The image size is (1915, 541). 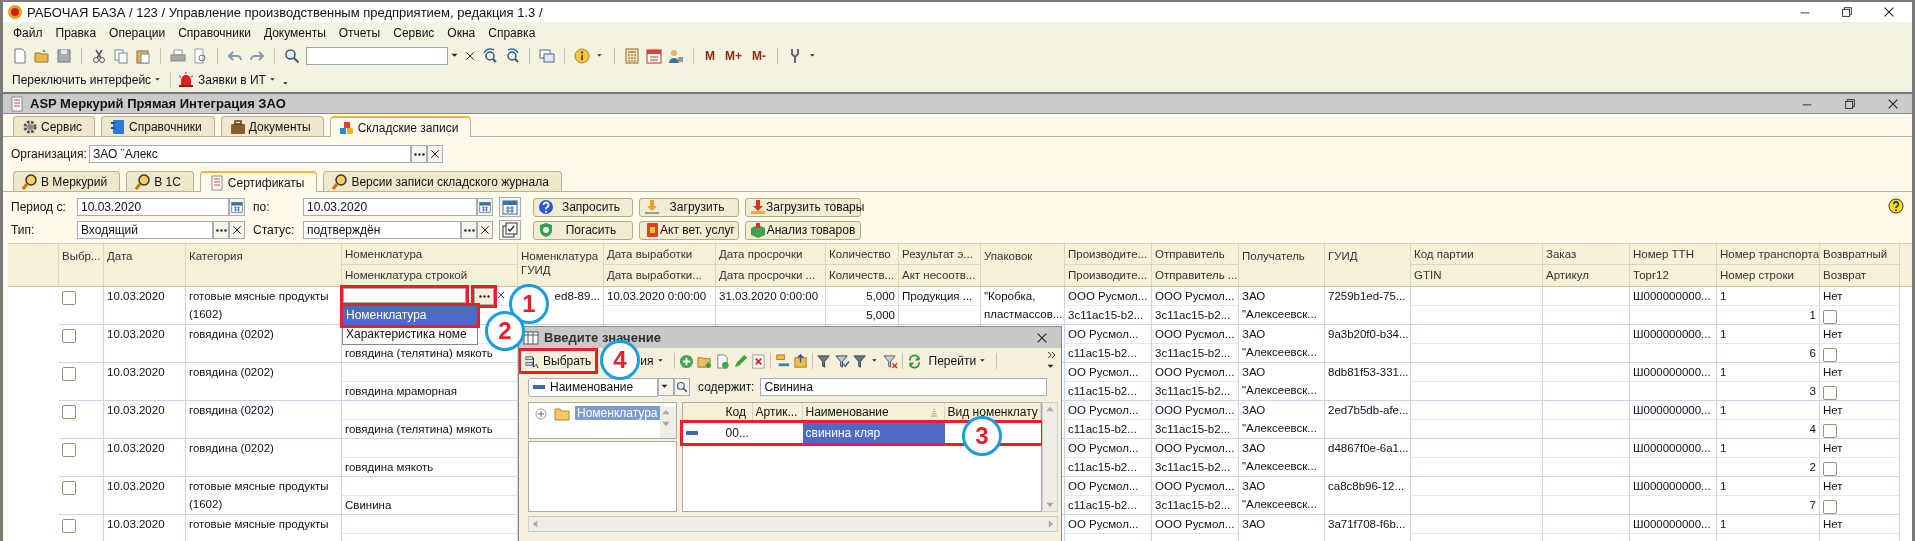 I want to click on add-icon, so click(x=686, y=361).